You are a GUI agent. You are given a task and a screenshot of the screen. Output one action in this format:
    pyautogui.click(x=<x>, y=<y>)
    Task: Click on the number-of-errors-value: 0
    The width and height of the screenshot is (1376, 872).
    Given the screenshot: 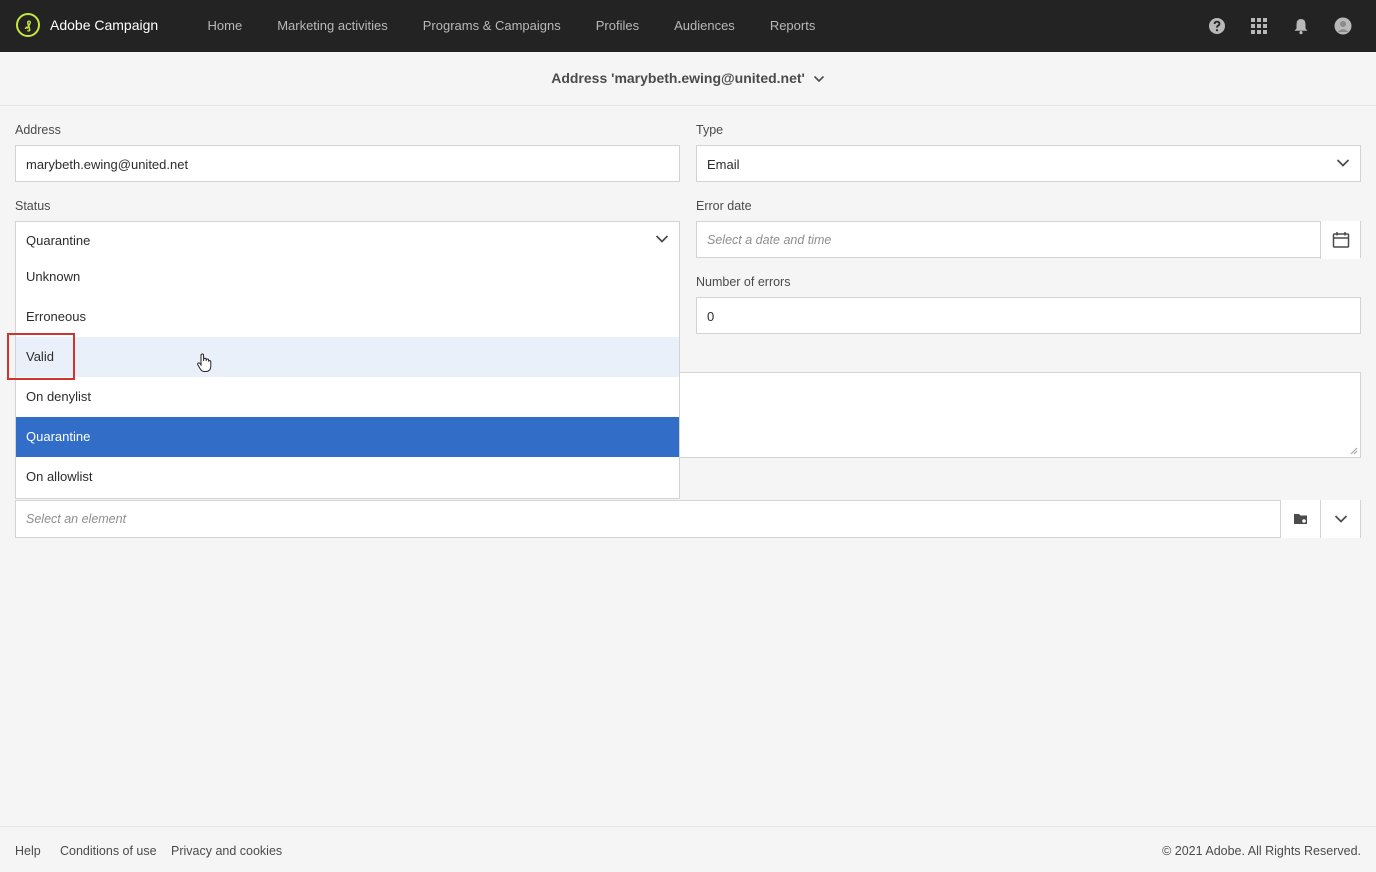 What is the action you would take?
    pyautogui.click(x=711, y=316)
    